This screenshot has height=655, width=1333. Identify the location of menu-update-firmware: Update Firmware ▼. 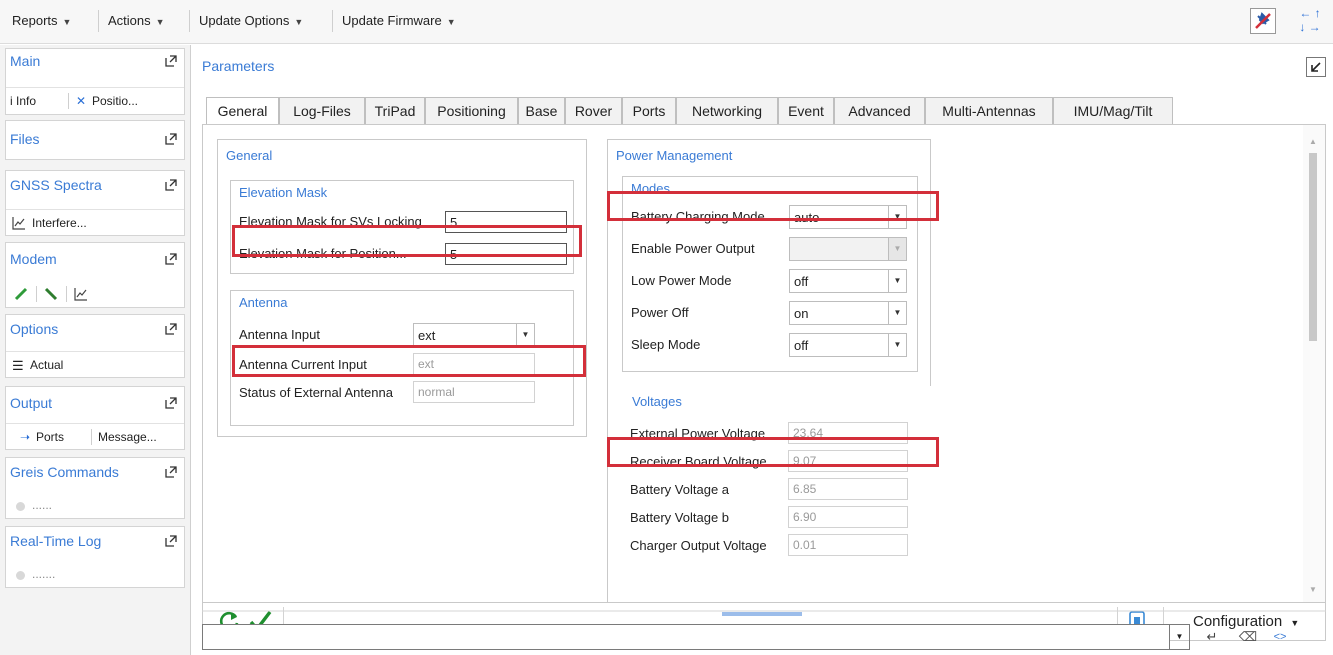
(399, 22).